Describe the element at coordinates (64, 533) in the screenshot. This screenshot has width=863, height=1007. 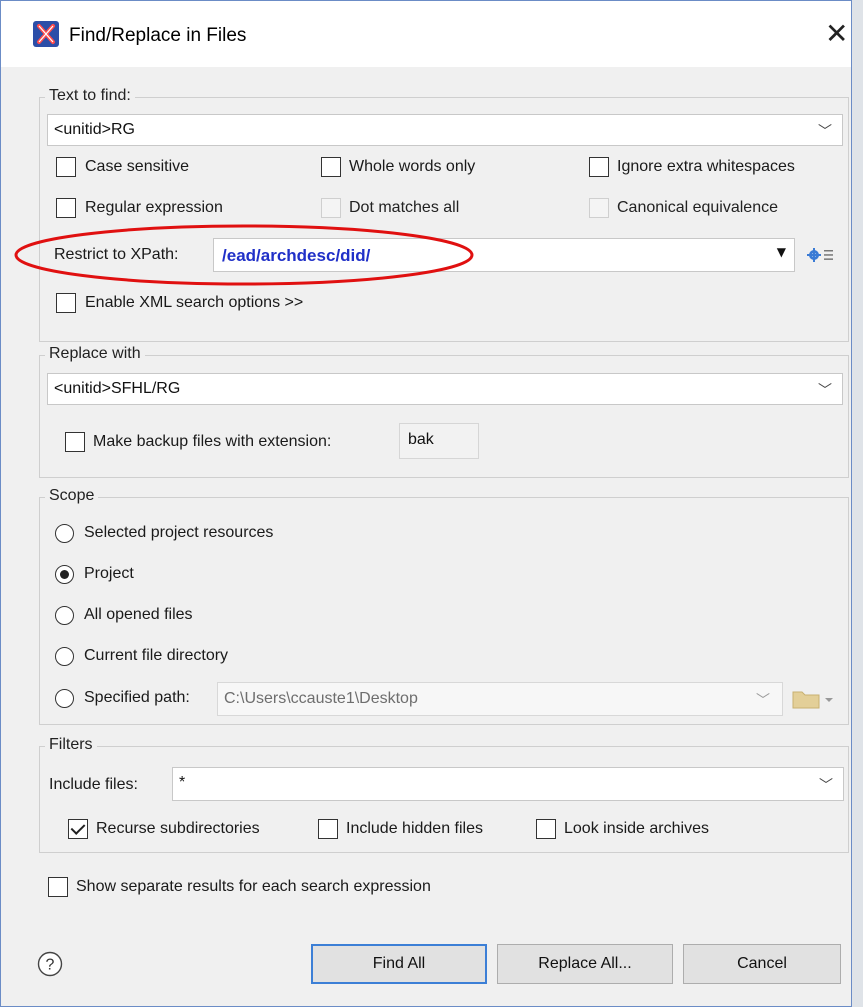
I see `radio-selected-project-resources` at that location.